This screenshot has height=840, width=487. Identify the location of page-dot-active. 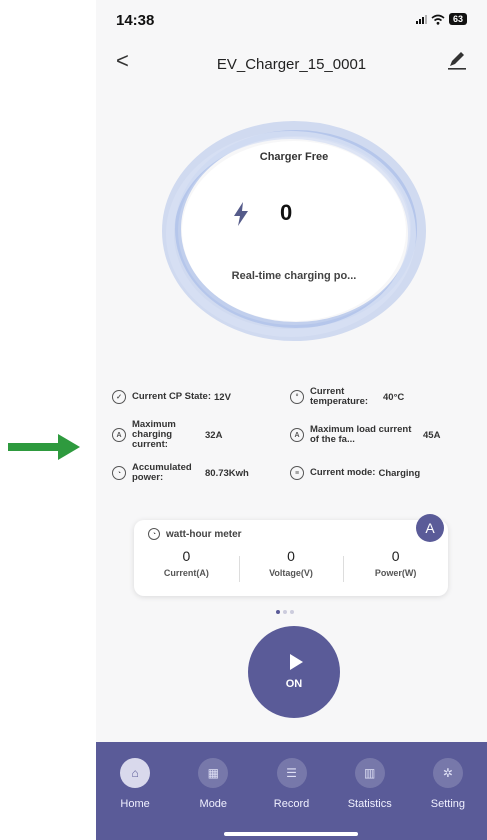
(278, 612).